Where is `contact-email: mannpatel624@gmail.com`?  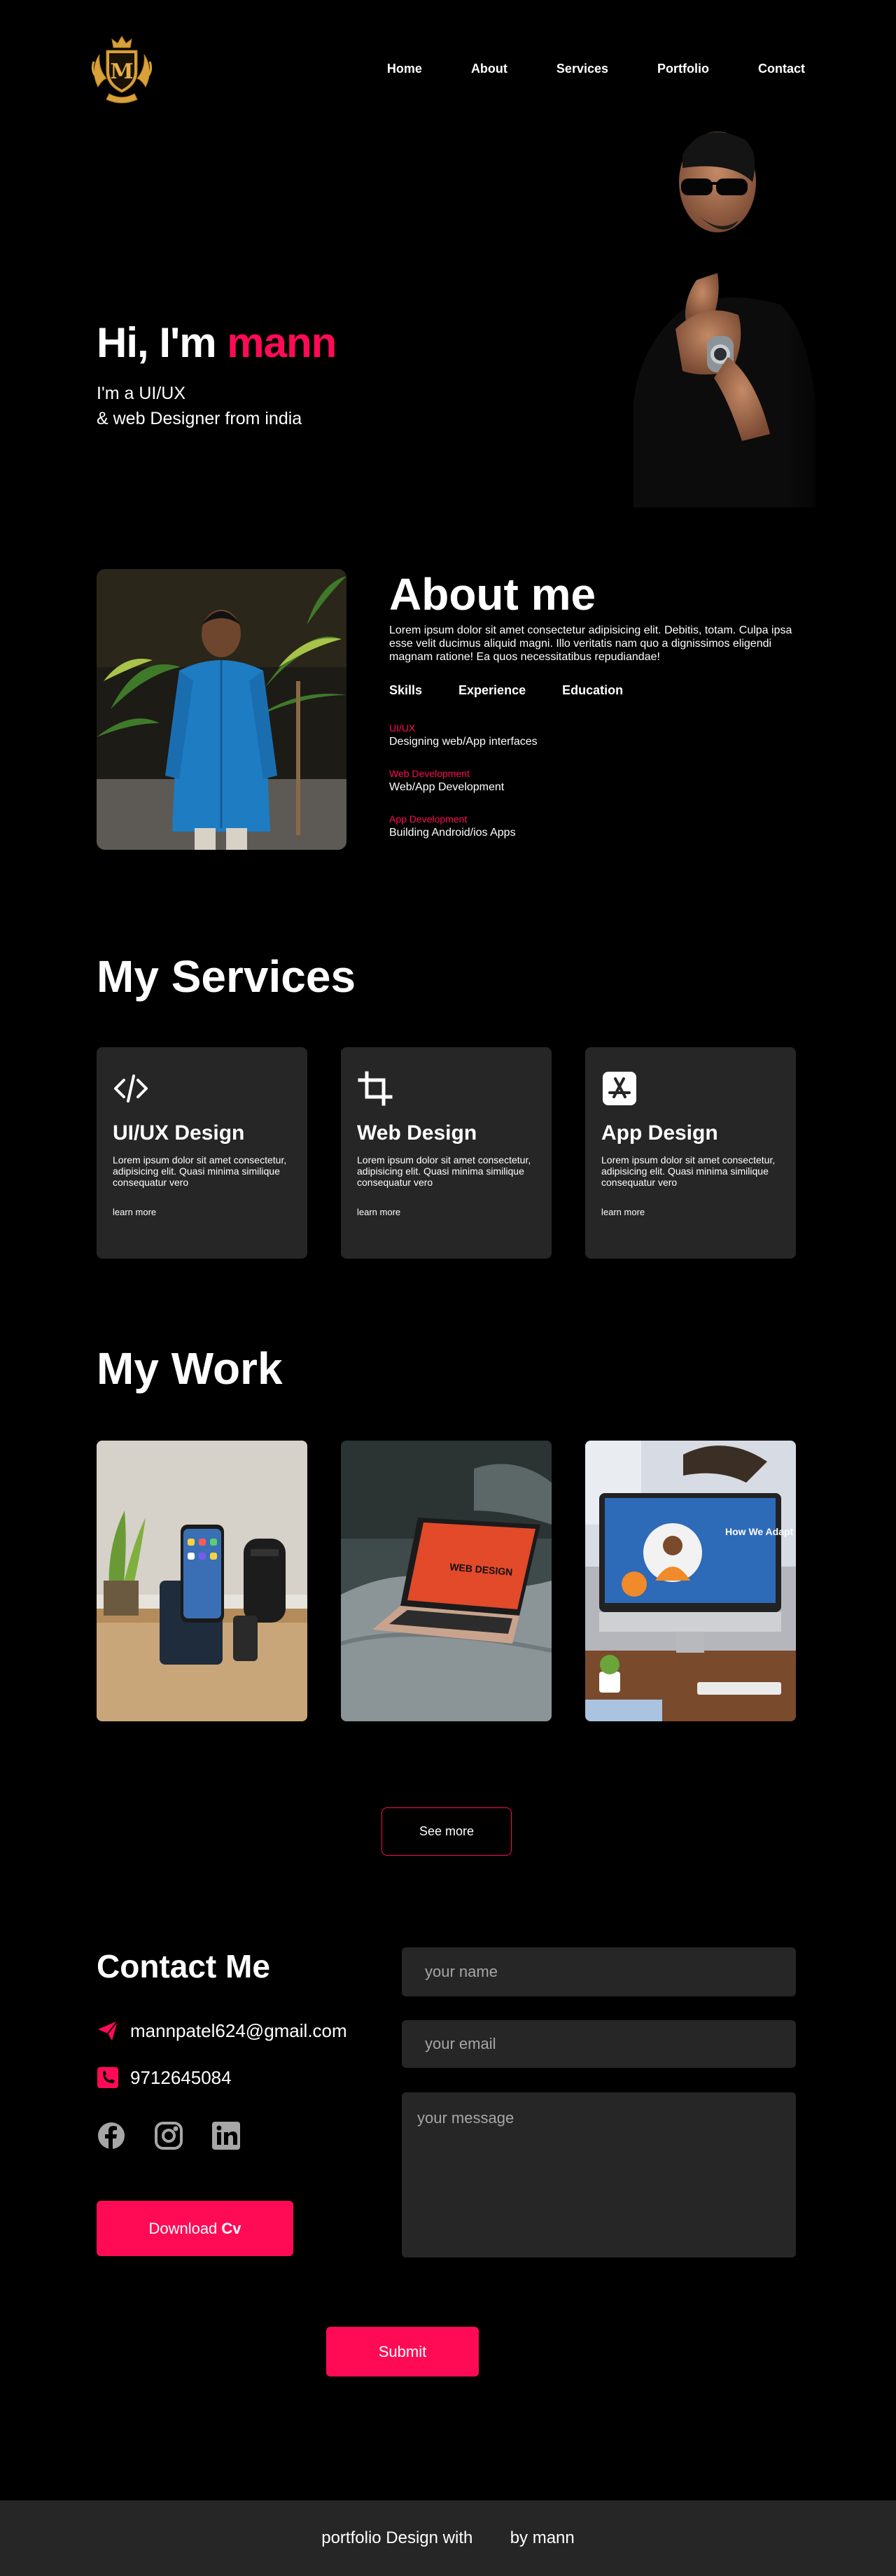 contact-email: mannpatel624@gmail.com is located at coordinates (222, 2030).